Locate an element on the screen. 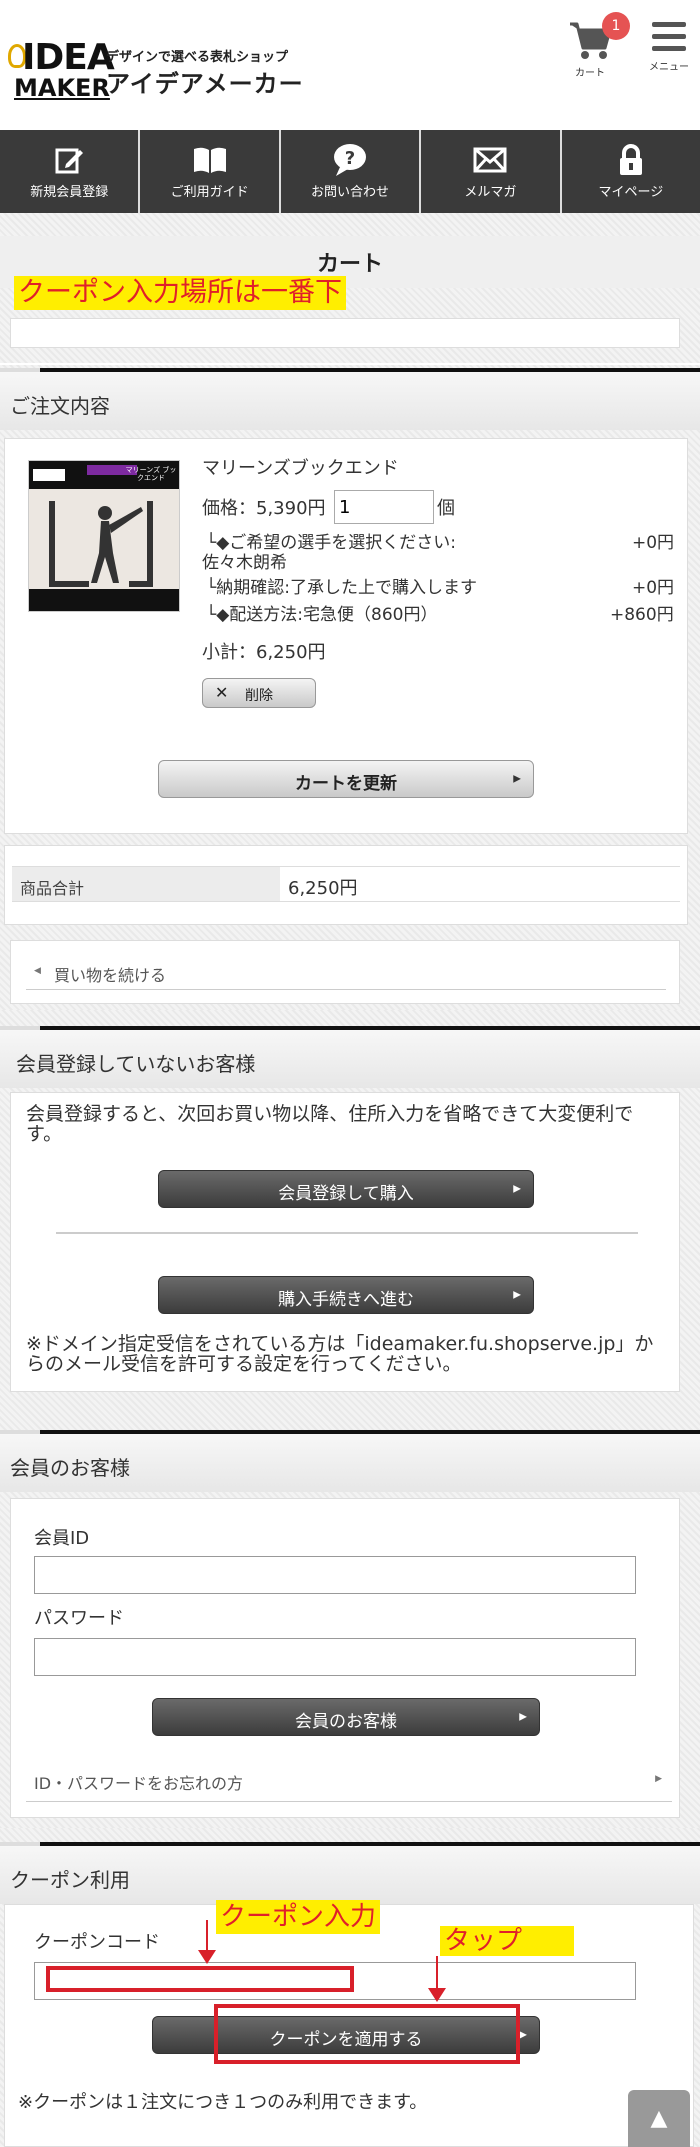 Image resolution: width=700 pixels, height=2147 pixels. close-icon: ✕ is located at coordinates (222, 692).